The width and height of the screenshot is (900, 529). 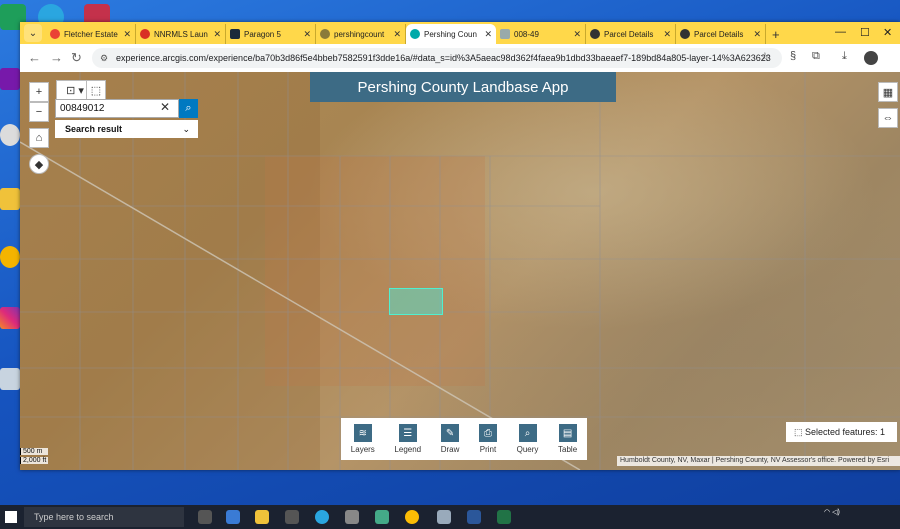 I want to click on tab-4: Pershing Coun ✕, so click(x=451, y=34).